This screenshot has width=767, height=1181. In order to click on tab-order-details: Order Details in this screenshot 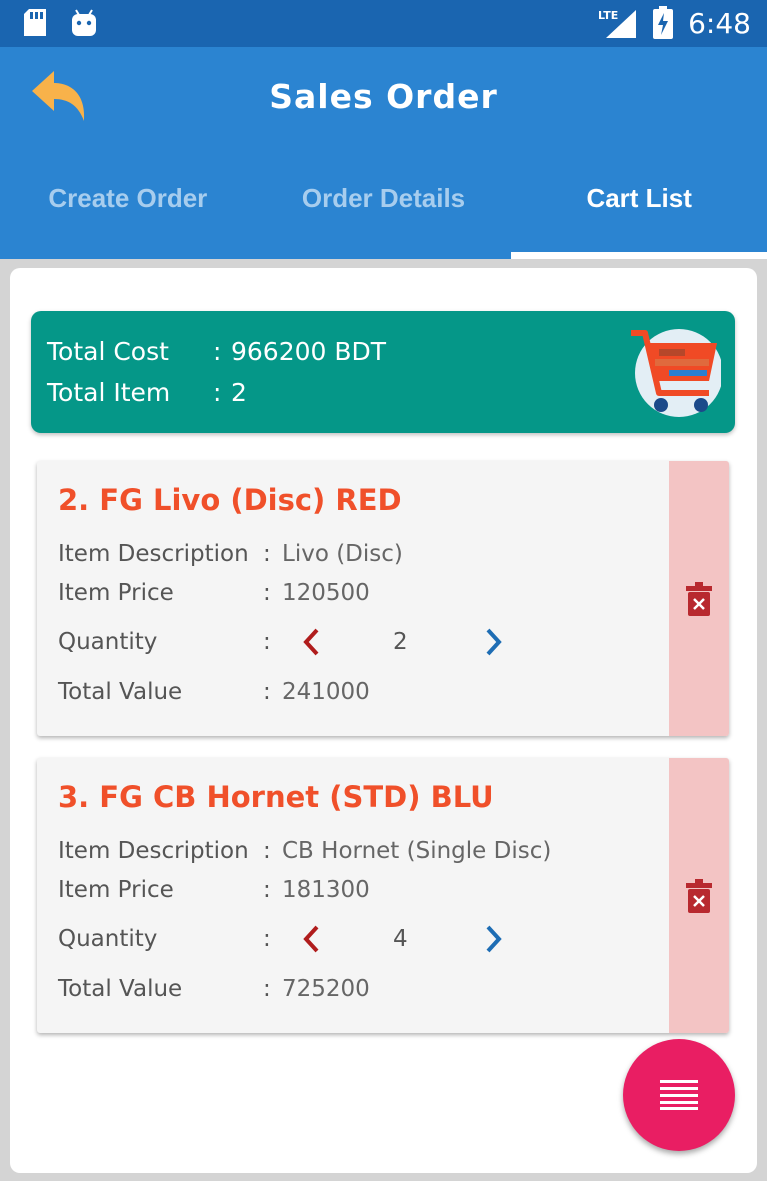, I will do `click(384, 213)`.